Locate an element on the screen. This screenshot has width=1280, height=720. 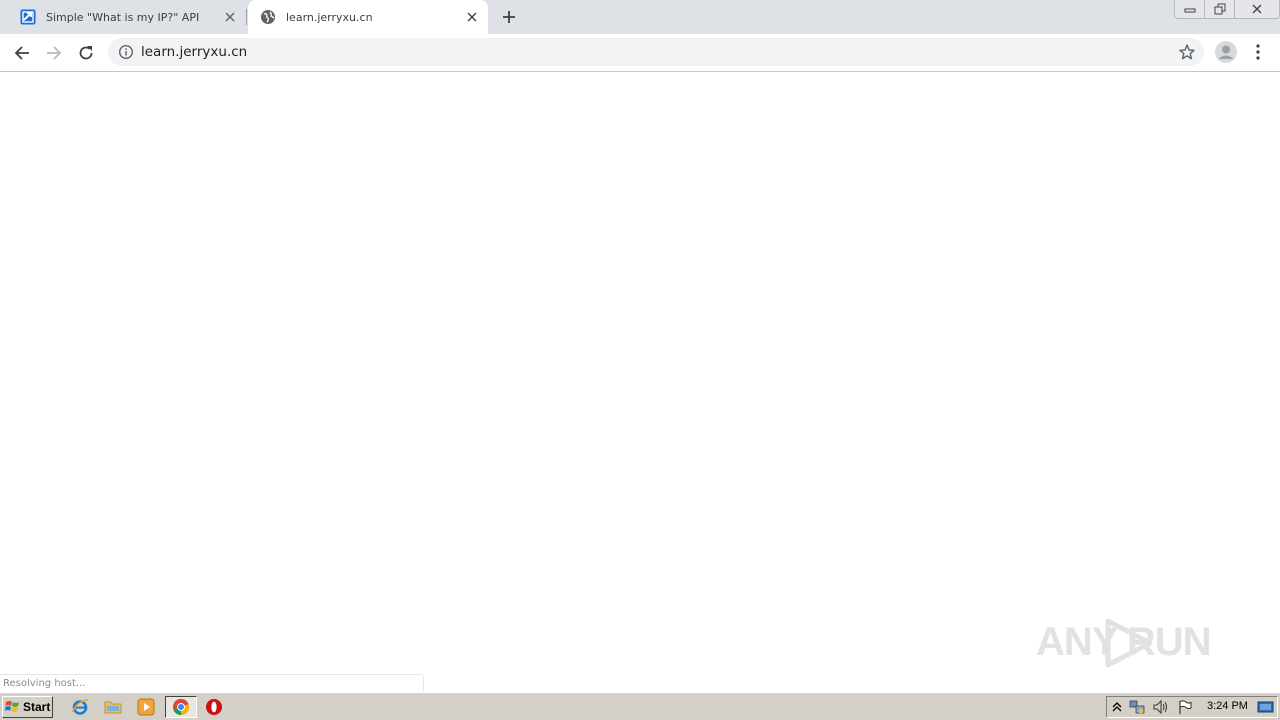
avatar-icon is located at coordinates (1226, 52).